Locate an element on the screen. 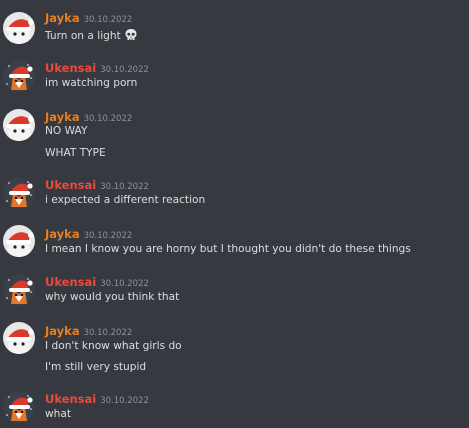 The height and width of the screenshot is (428, 469). message-text: I'm still very stupid is located at coordinates (96, 367).